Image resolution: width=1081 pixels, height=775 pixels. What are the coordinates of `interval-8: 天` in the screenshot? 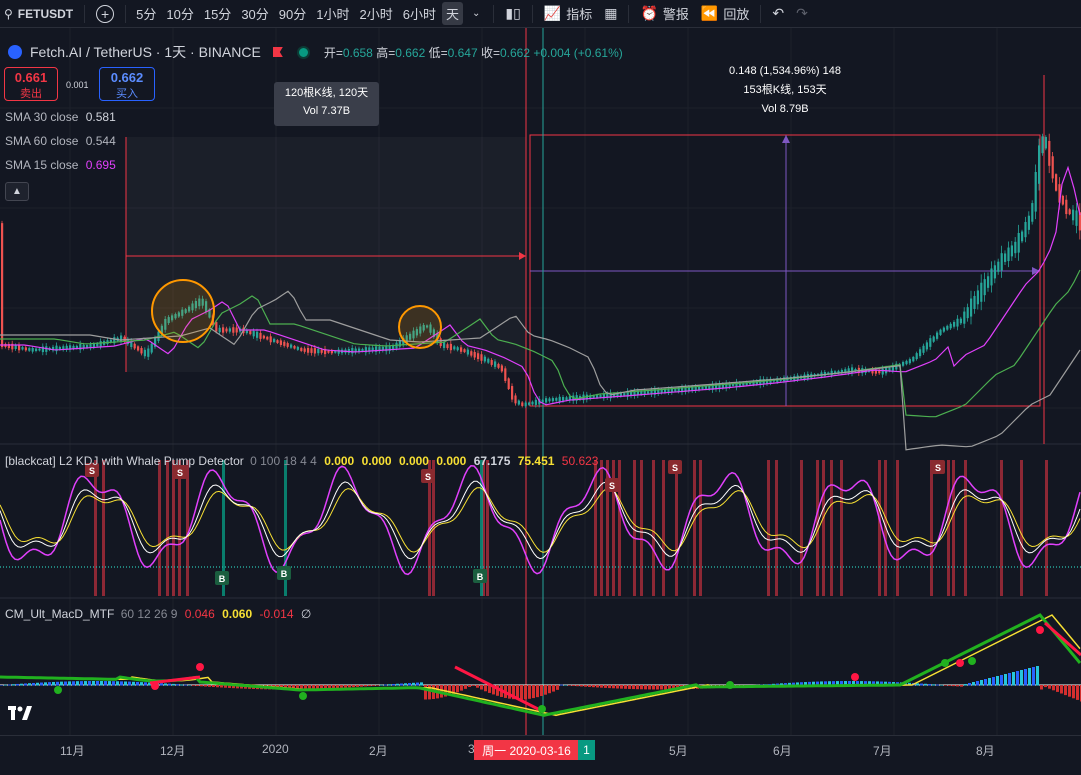 It's located at (452, 13).